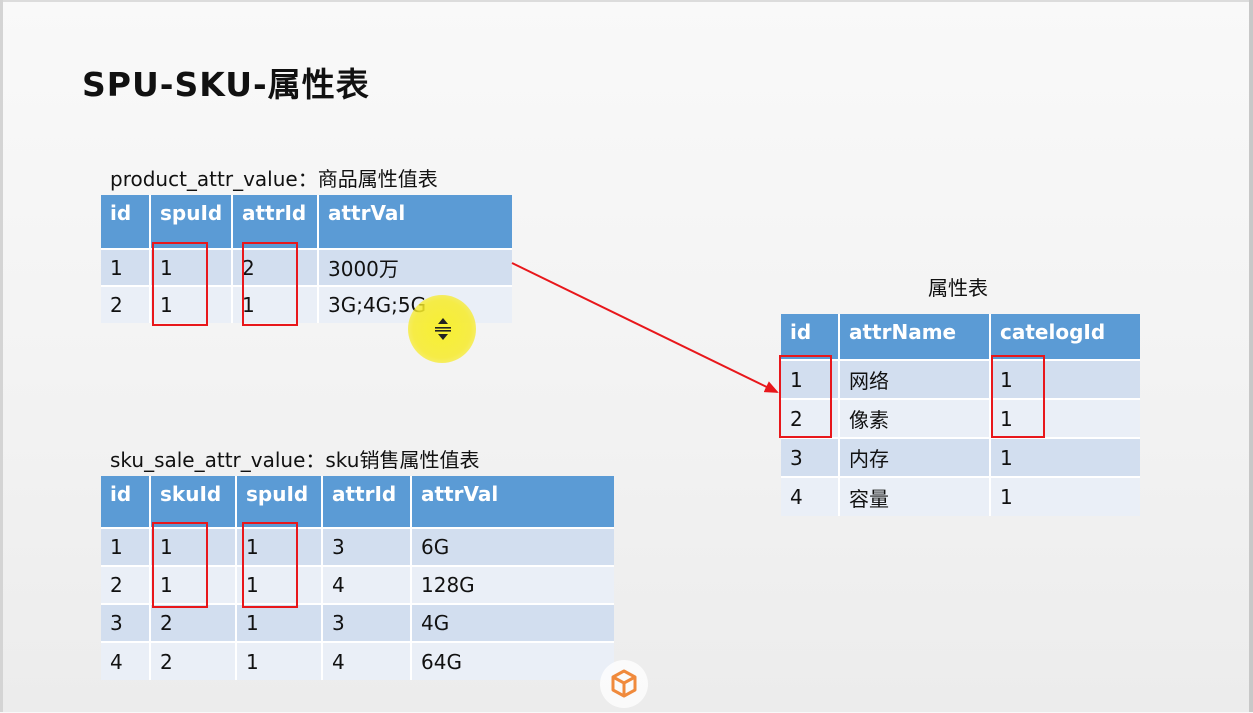 The image size is (1253, 713). What do you see at coordinates (1018, 396) in the screenshot?
I see `catelogid-highlight-box` at bounding box center [1018, 396].